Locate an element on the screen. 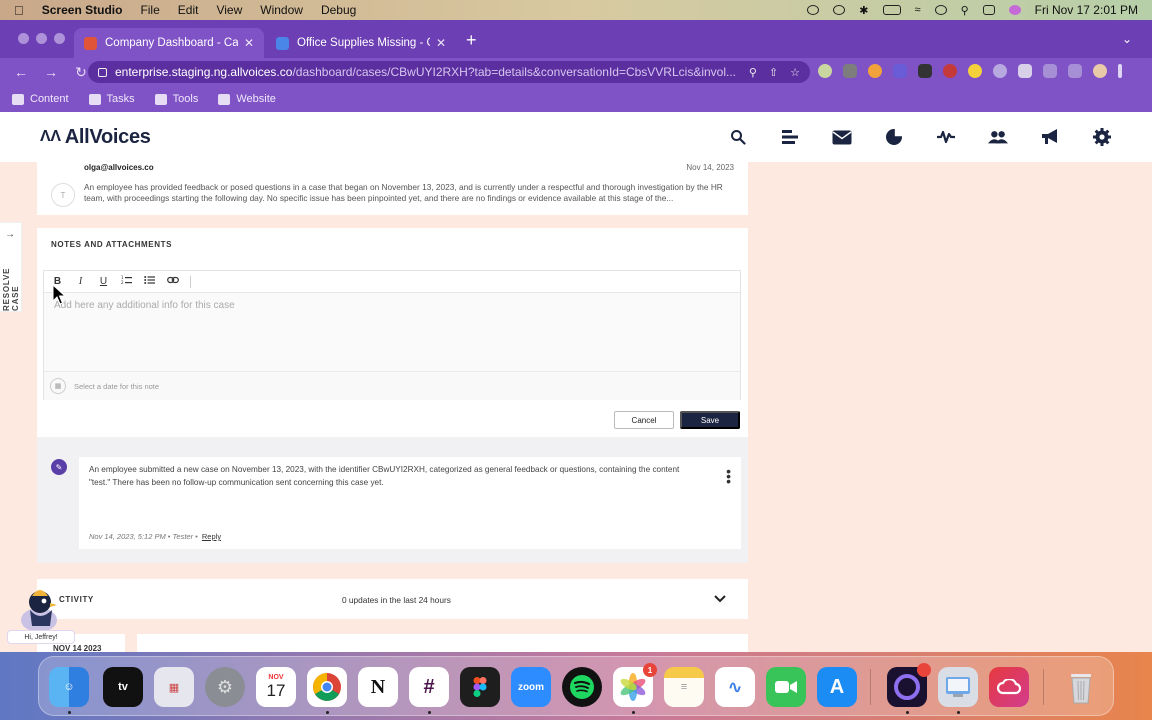 This screenshot has width=1152, height=720. more-options-icon: • • • is located at coordinates (728, 476).